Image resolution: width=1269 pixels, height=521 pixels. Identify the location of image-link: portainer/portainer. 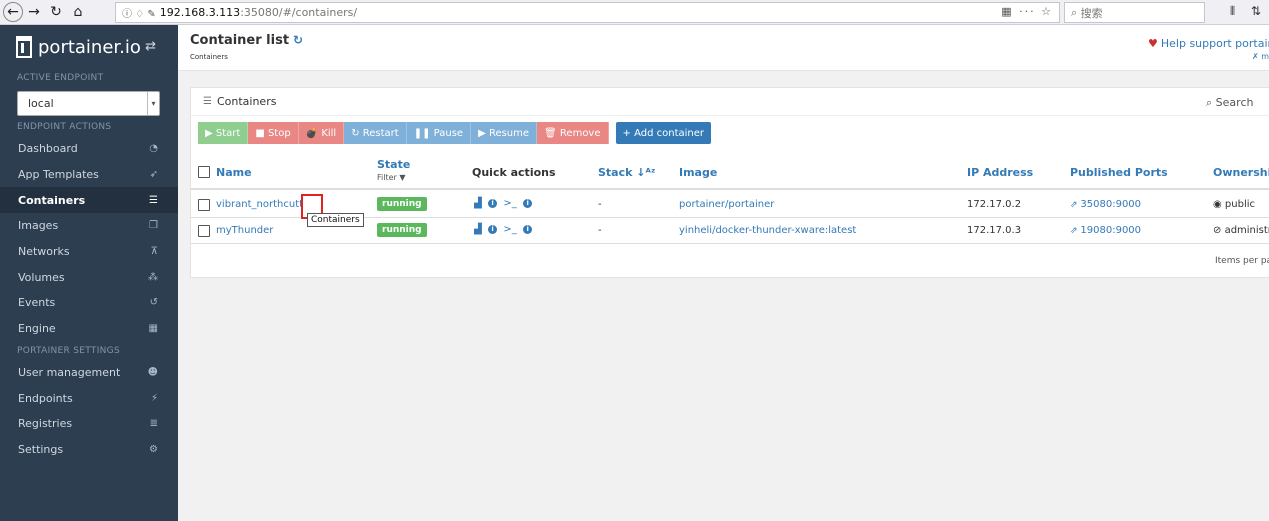
(726, 204).